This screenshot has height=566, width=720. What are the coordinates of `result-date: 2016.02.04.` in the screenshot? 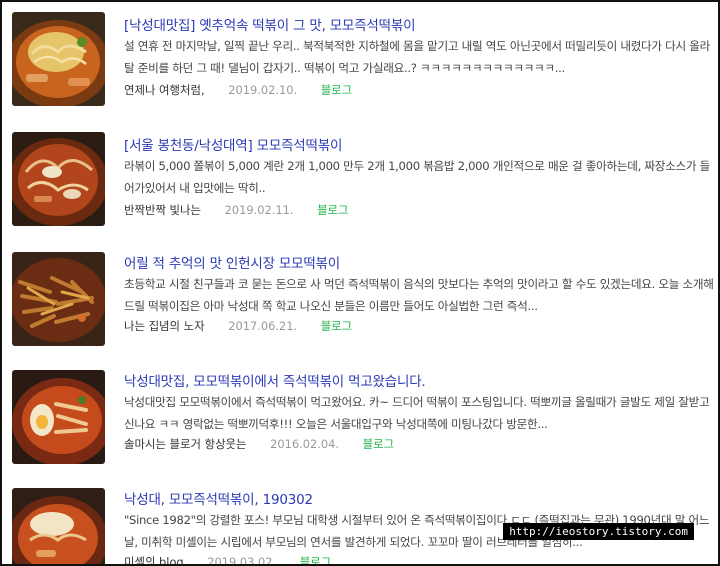 It's located at (304, 444).